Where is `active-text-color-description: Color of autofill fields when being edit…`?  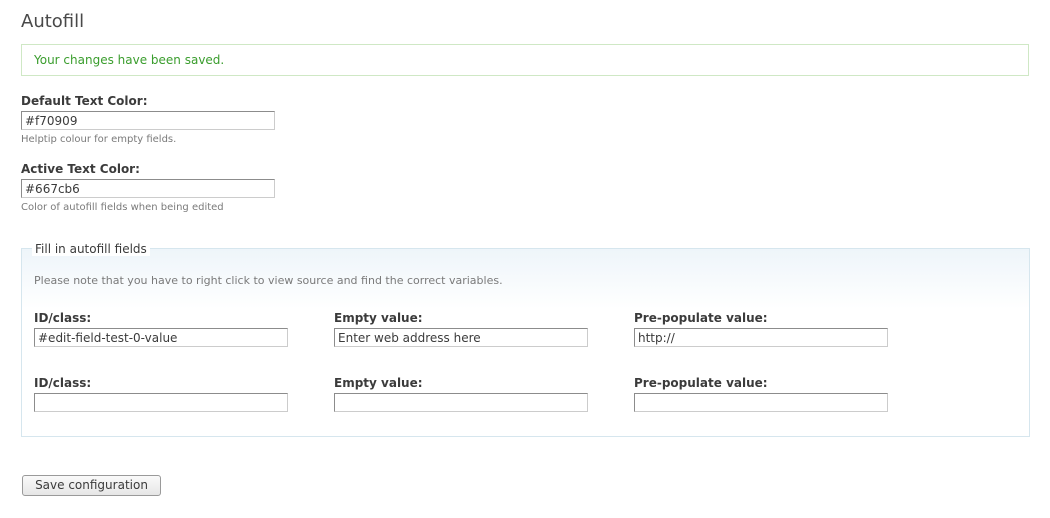
active-text-color-description: Color of autofill fields when being edit… is located at coordinates (122, 207).